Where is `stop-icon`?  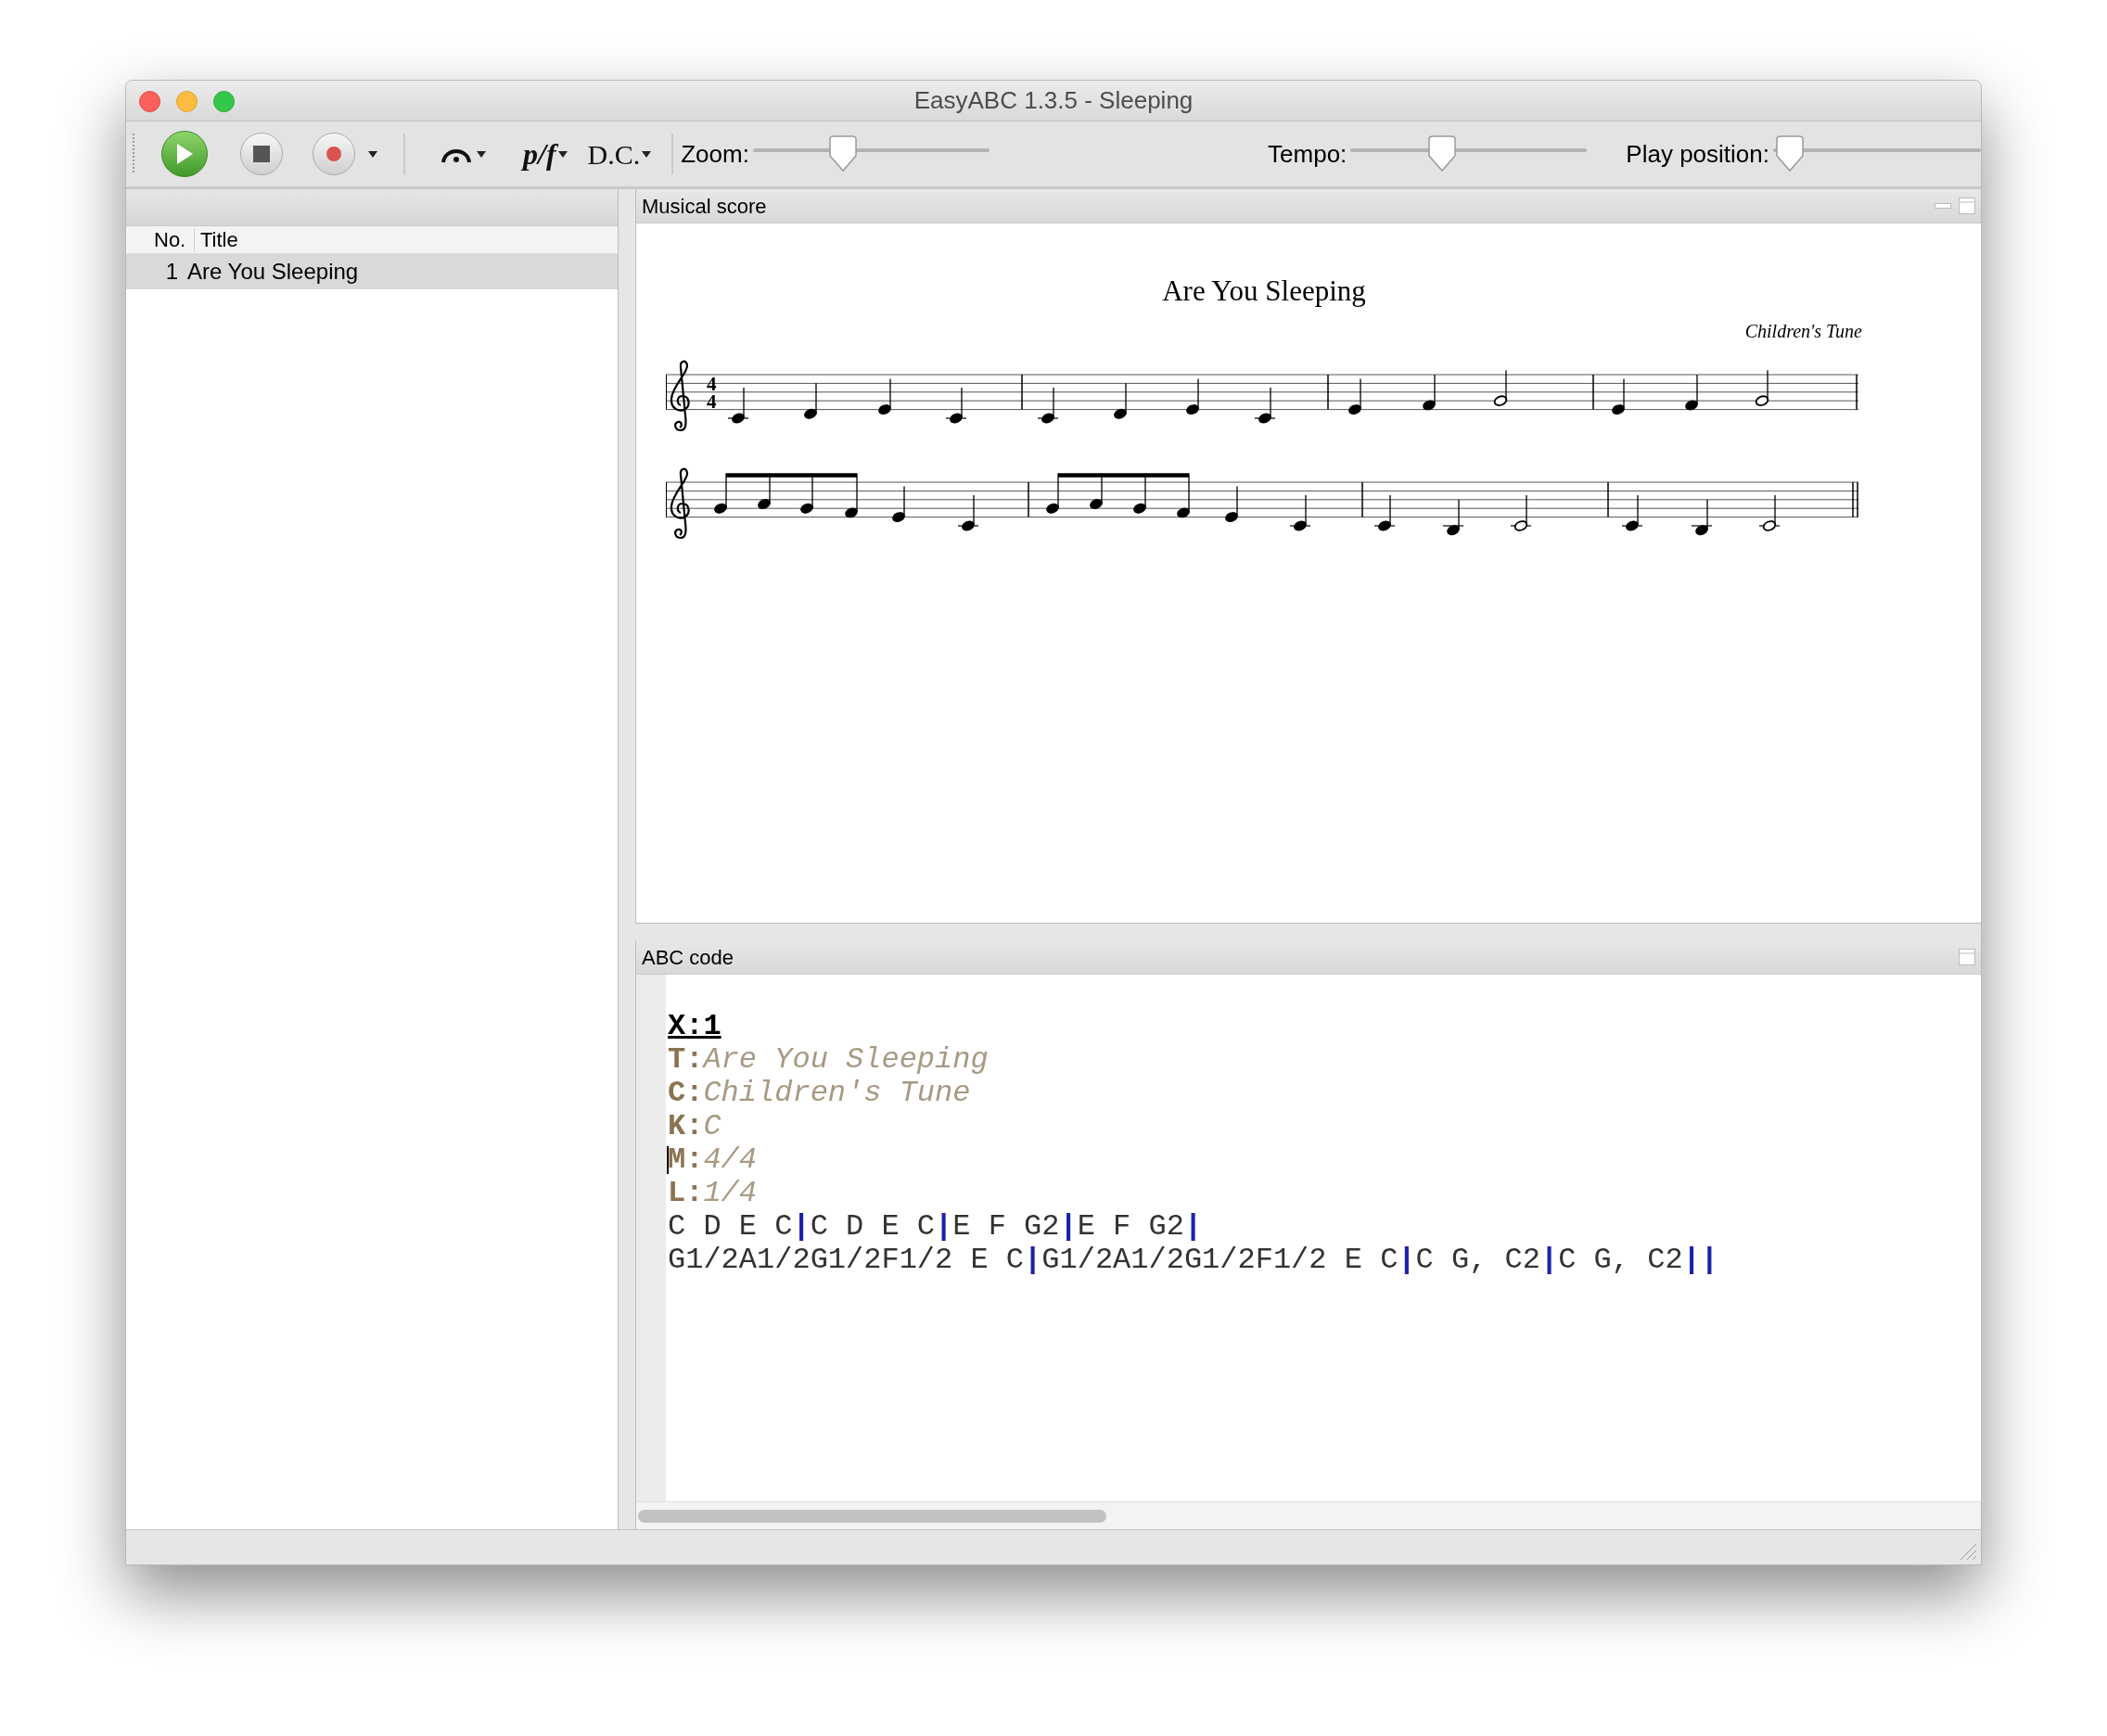
stop-icon is located at coordinates (261, 154).